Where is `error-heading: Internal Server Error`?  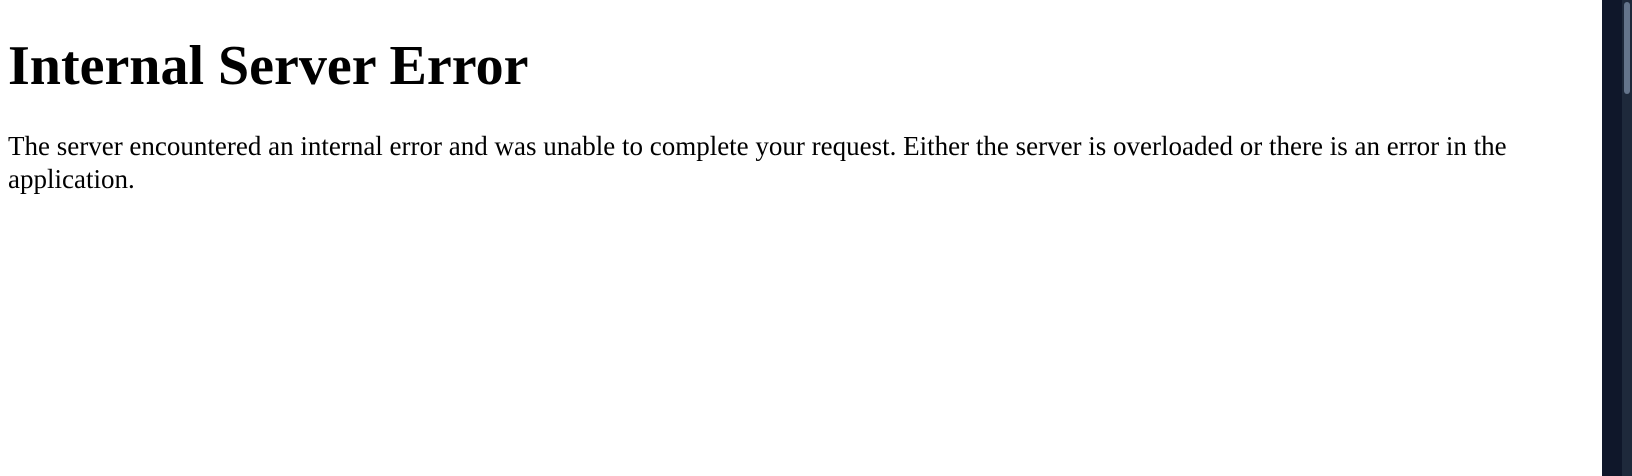 error-heading: Internal Server Error is located at coordinates (268, 66).